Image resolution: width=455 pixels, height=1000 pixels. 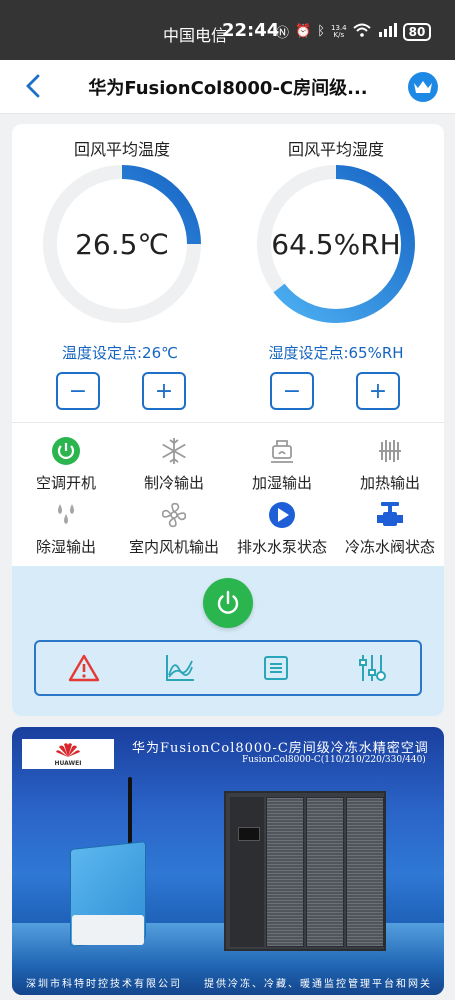 What do you see at coordinates (389, 483) in the screenshot?
I see `status-label: 加热输出` at bounding box center [389, 483].